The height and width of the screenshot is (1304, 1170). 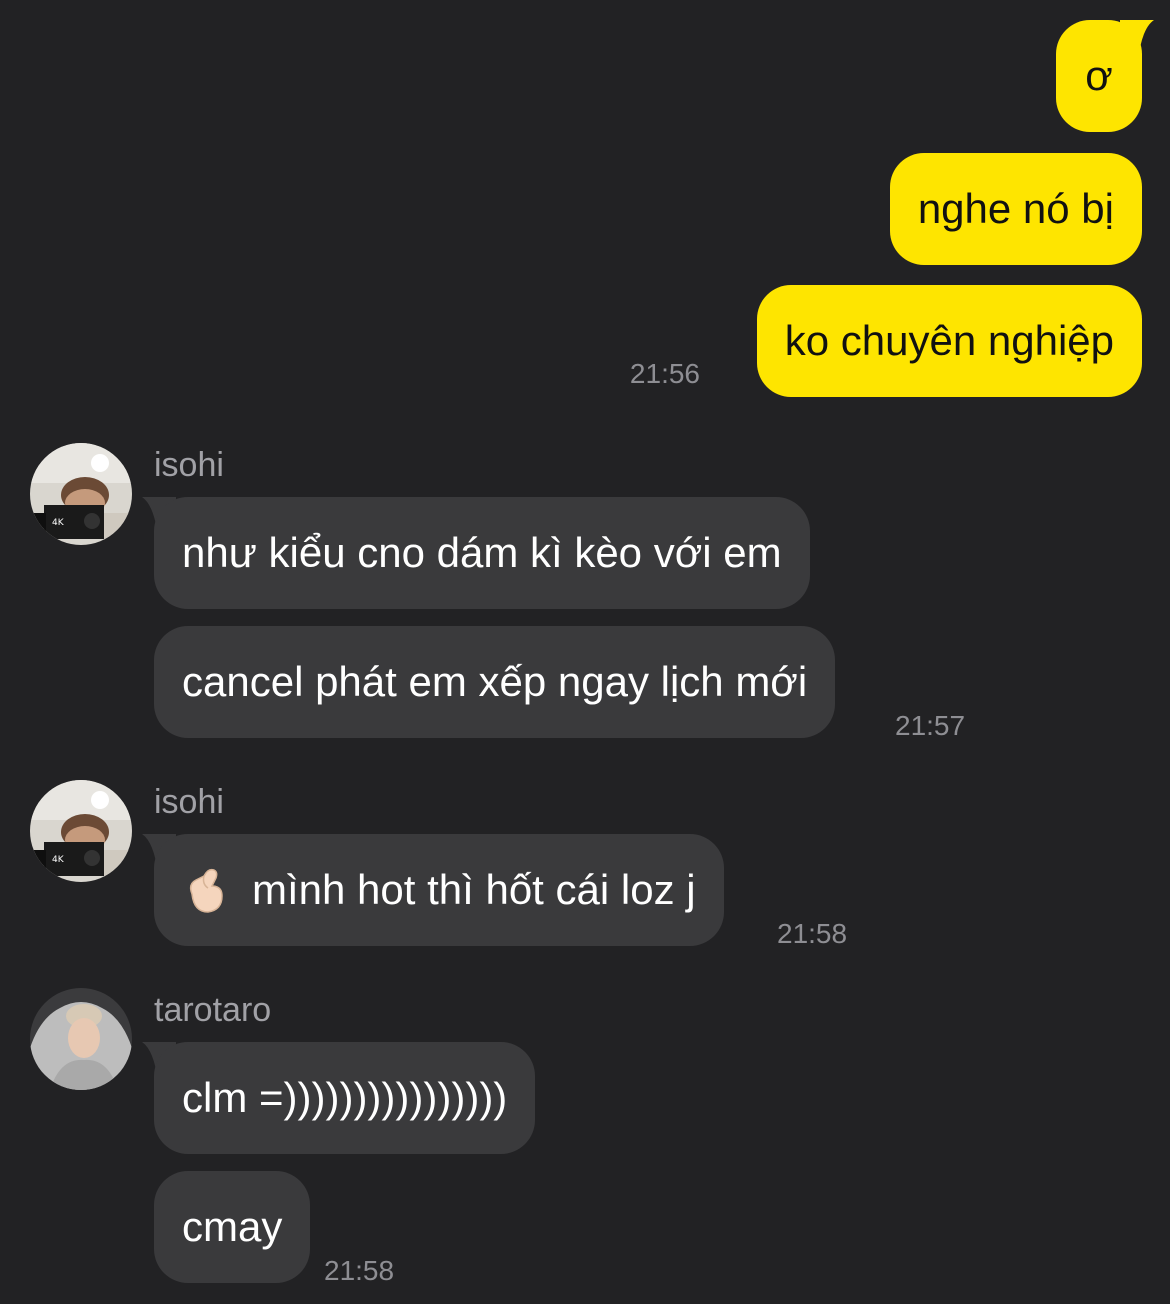 What do you see at coordinates (474, 889) in the screenshot?
I see `message-text: mình hot thì hốt cái loz j` at bounding box center [474, 889].